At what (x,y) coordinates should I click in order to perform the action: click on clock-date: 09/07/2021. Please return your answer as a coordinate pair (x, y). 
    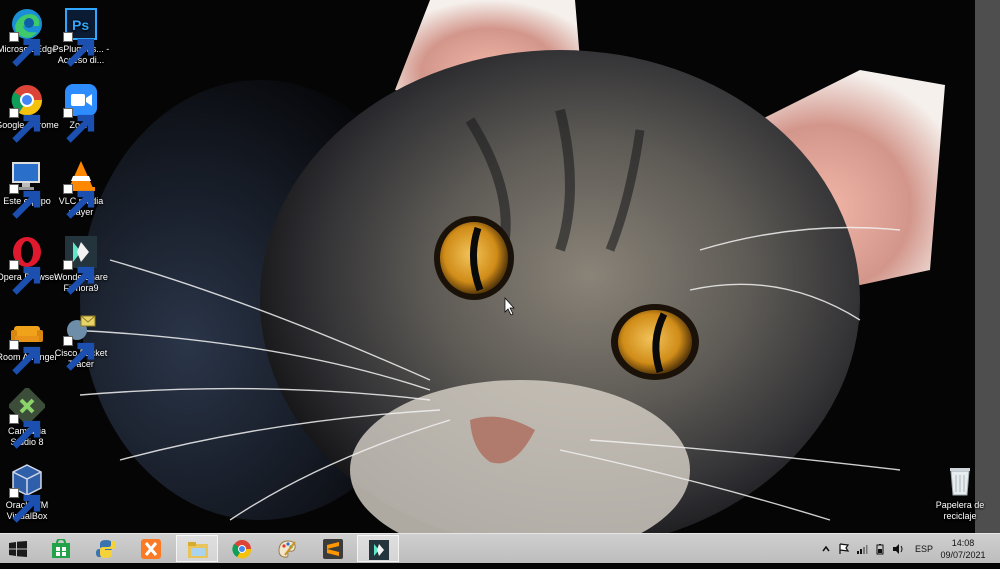
    Looking at the image, I should click on (963, 555).